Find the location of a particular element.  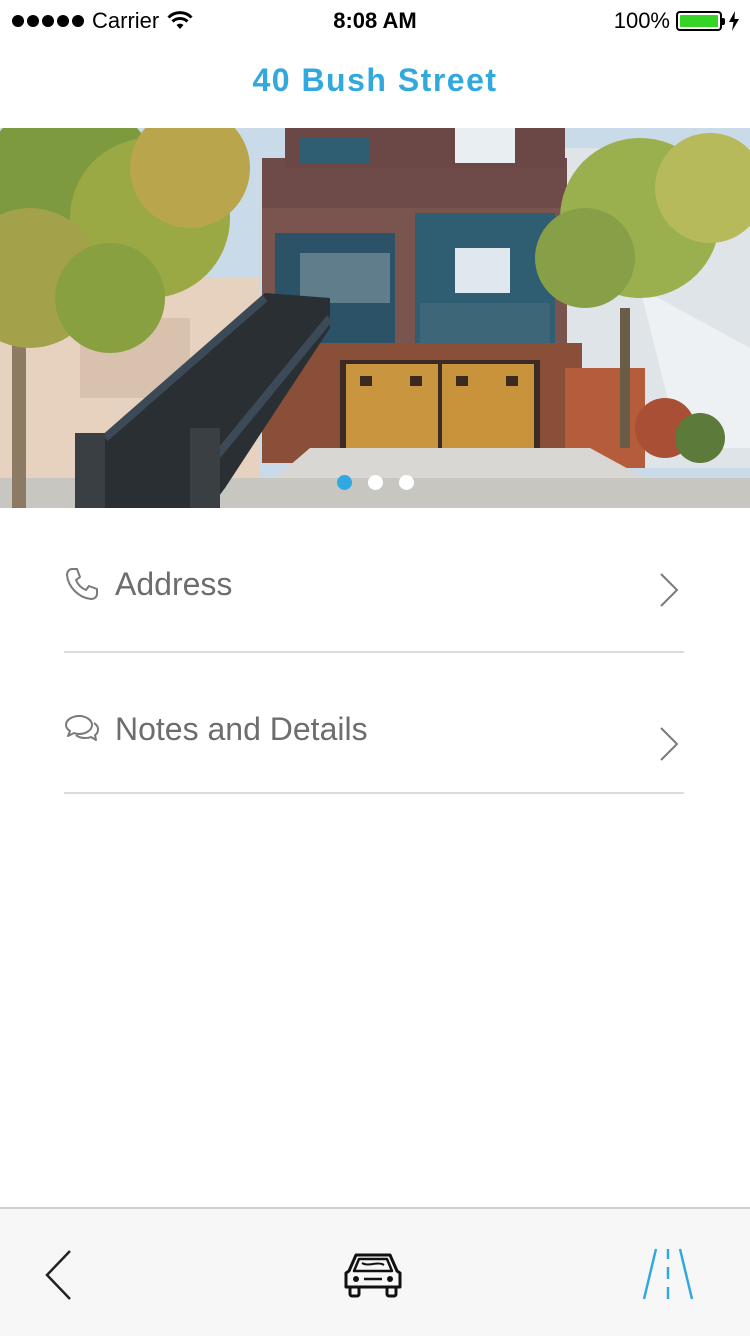

bottom-toolbar is located at coordinates (375, 1271).